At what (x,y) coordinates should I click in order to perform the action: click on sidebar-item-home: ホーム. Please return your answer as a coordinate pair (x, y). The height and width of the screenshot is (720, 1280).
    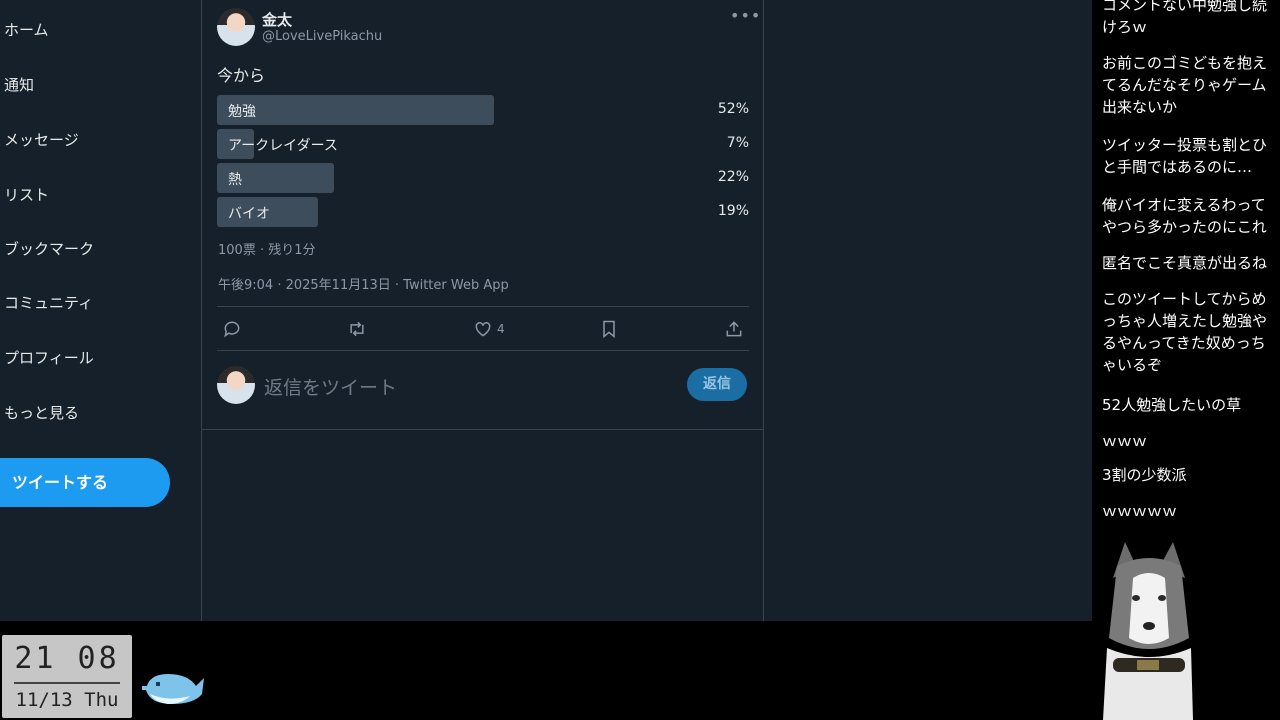
    Looking at the image, I should click on (26, 29).